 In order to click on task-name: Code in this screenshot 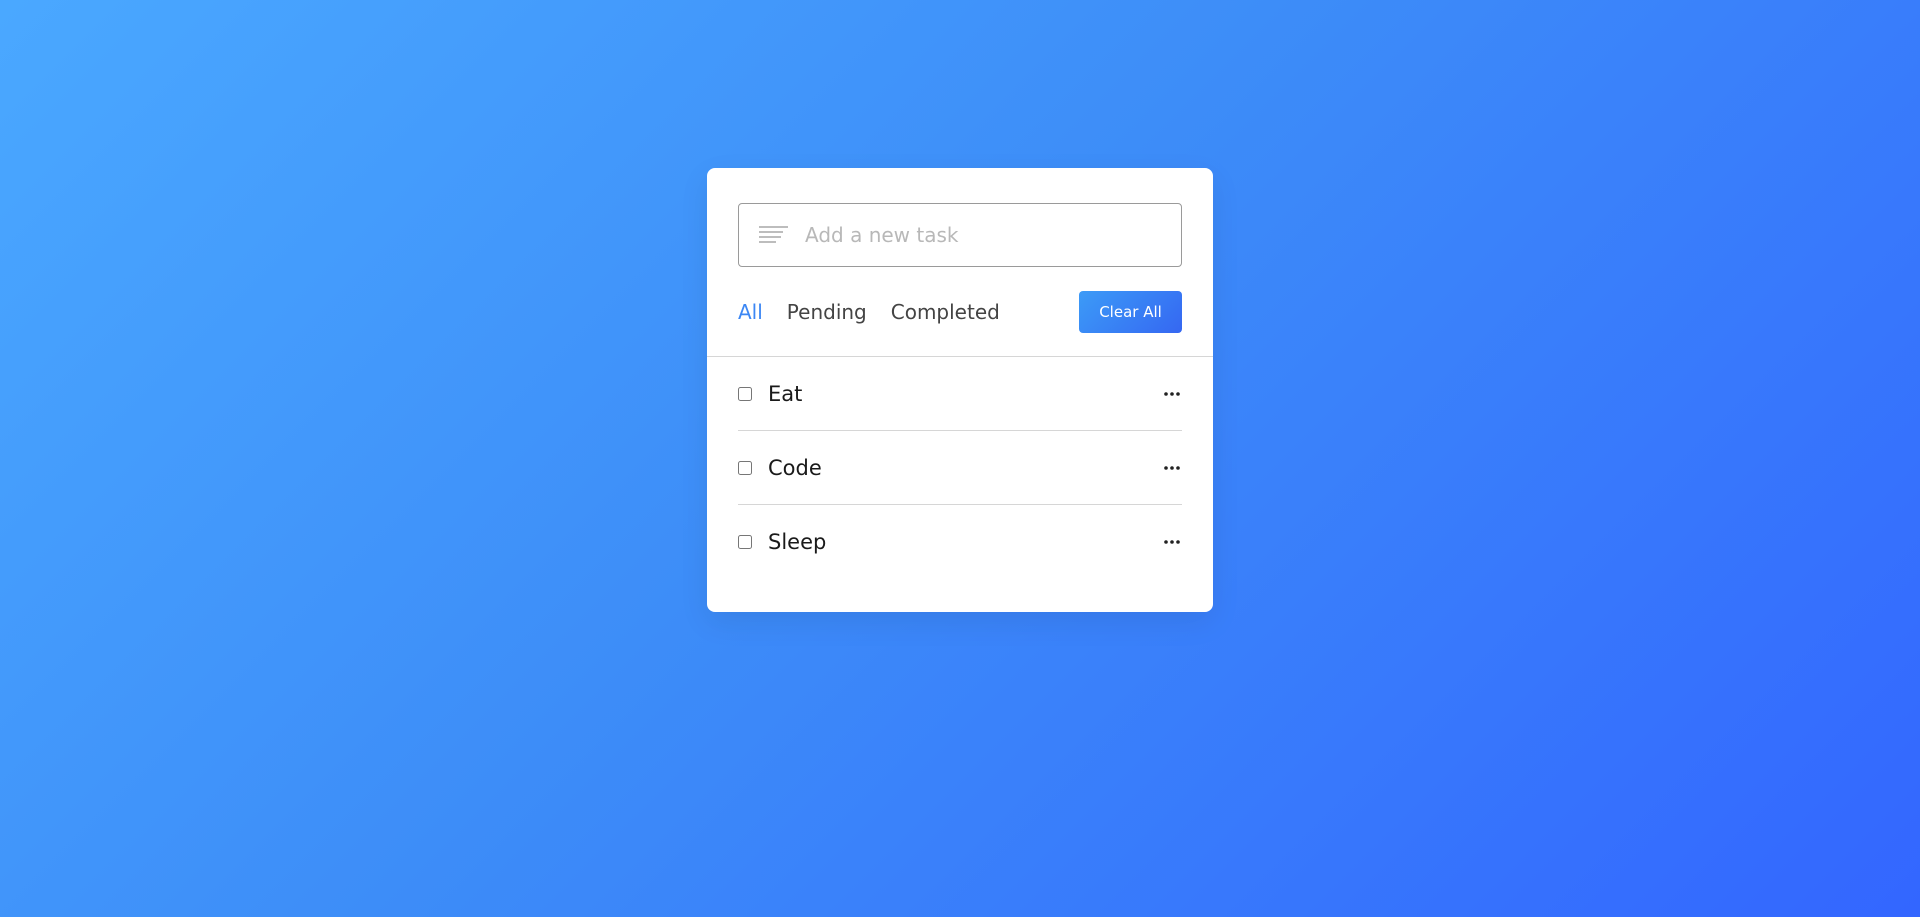, I will do `click(795, 467)`.